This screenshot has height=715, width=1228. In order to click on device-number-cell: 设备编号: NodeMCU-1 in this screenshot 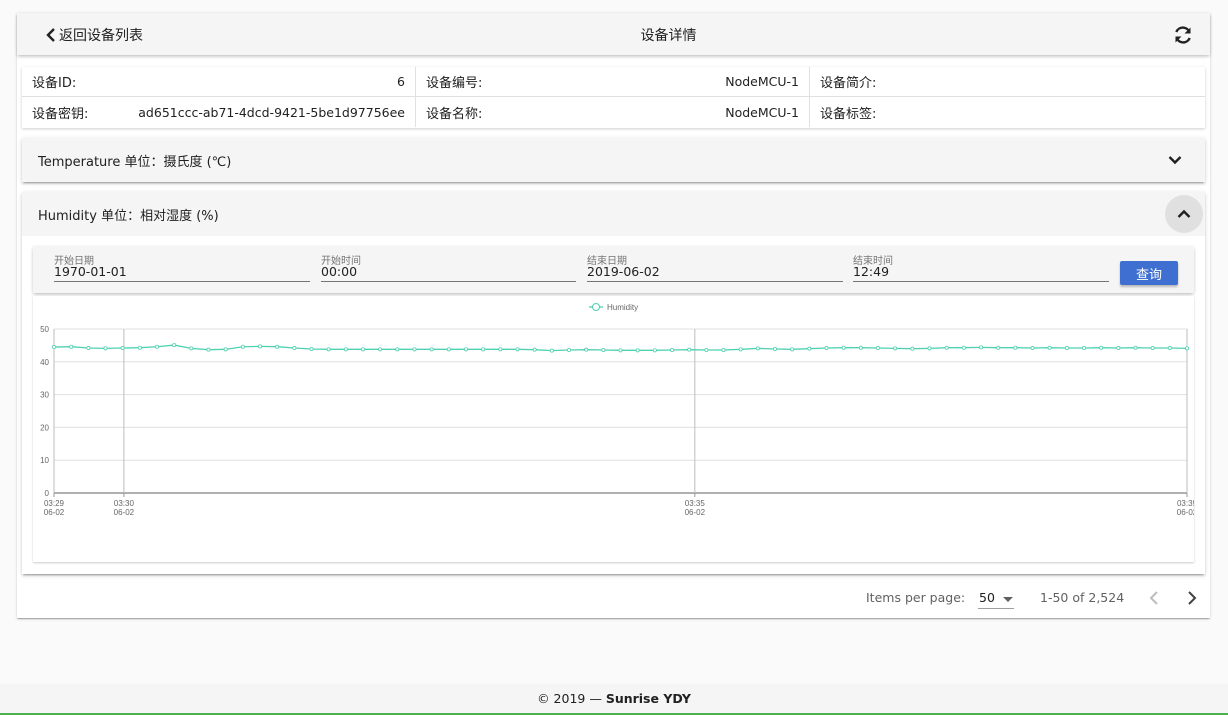, I will do `click(613, 82)`.